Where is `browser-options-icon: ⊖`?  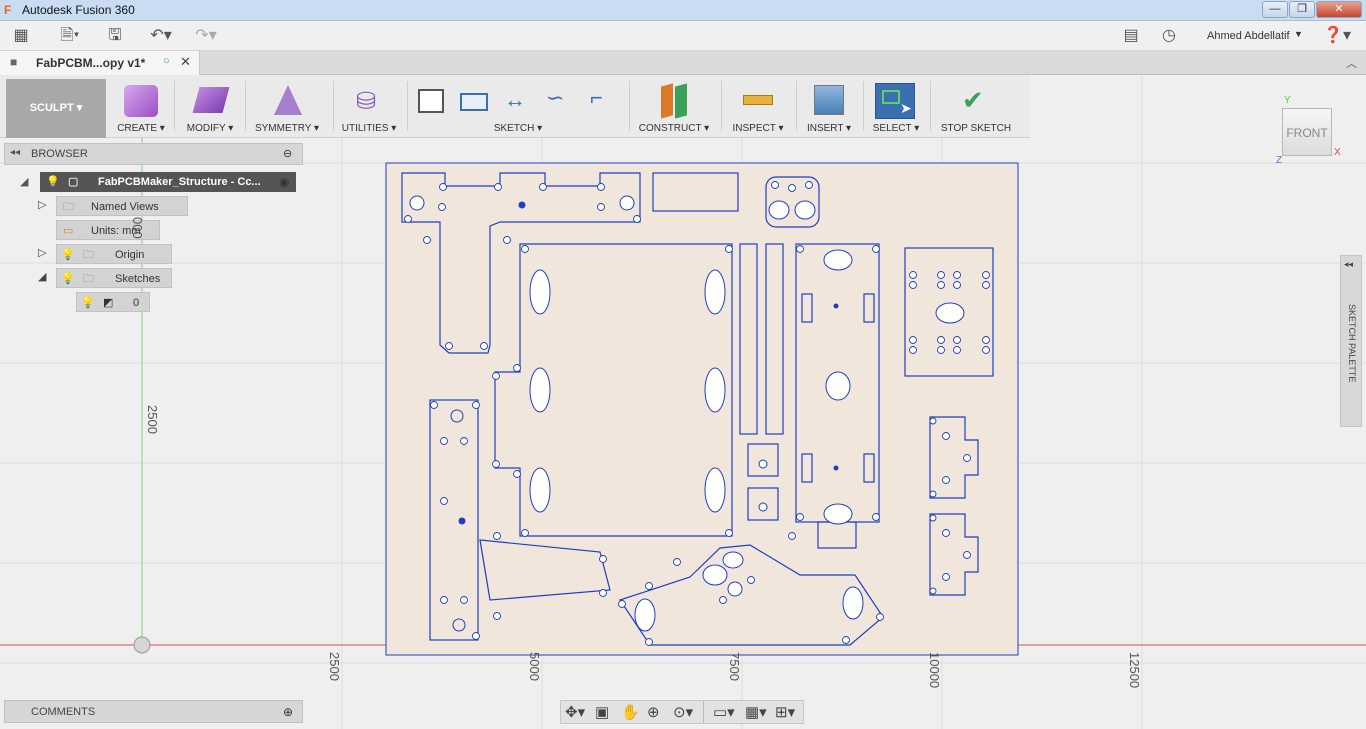
browser-options-icon: ⊖ is located at coordinates (287, 153).